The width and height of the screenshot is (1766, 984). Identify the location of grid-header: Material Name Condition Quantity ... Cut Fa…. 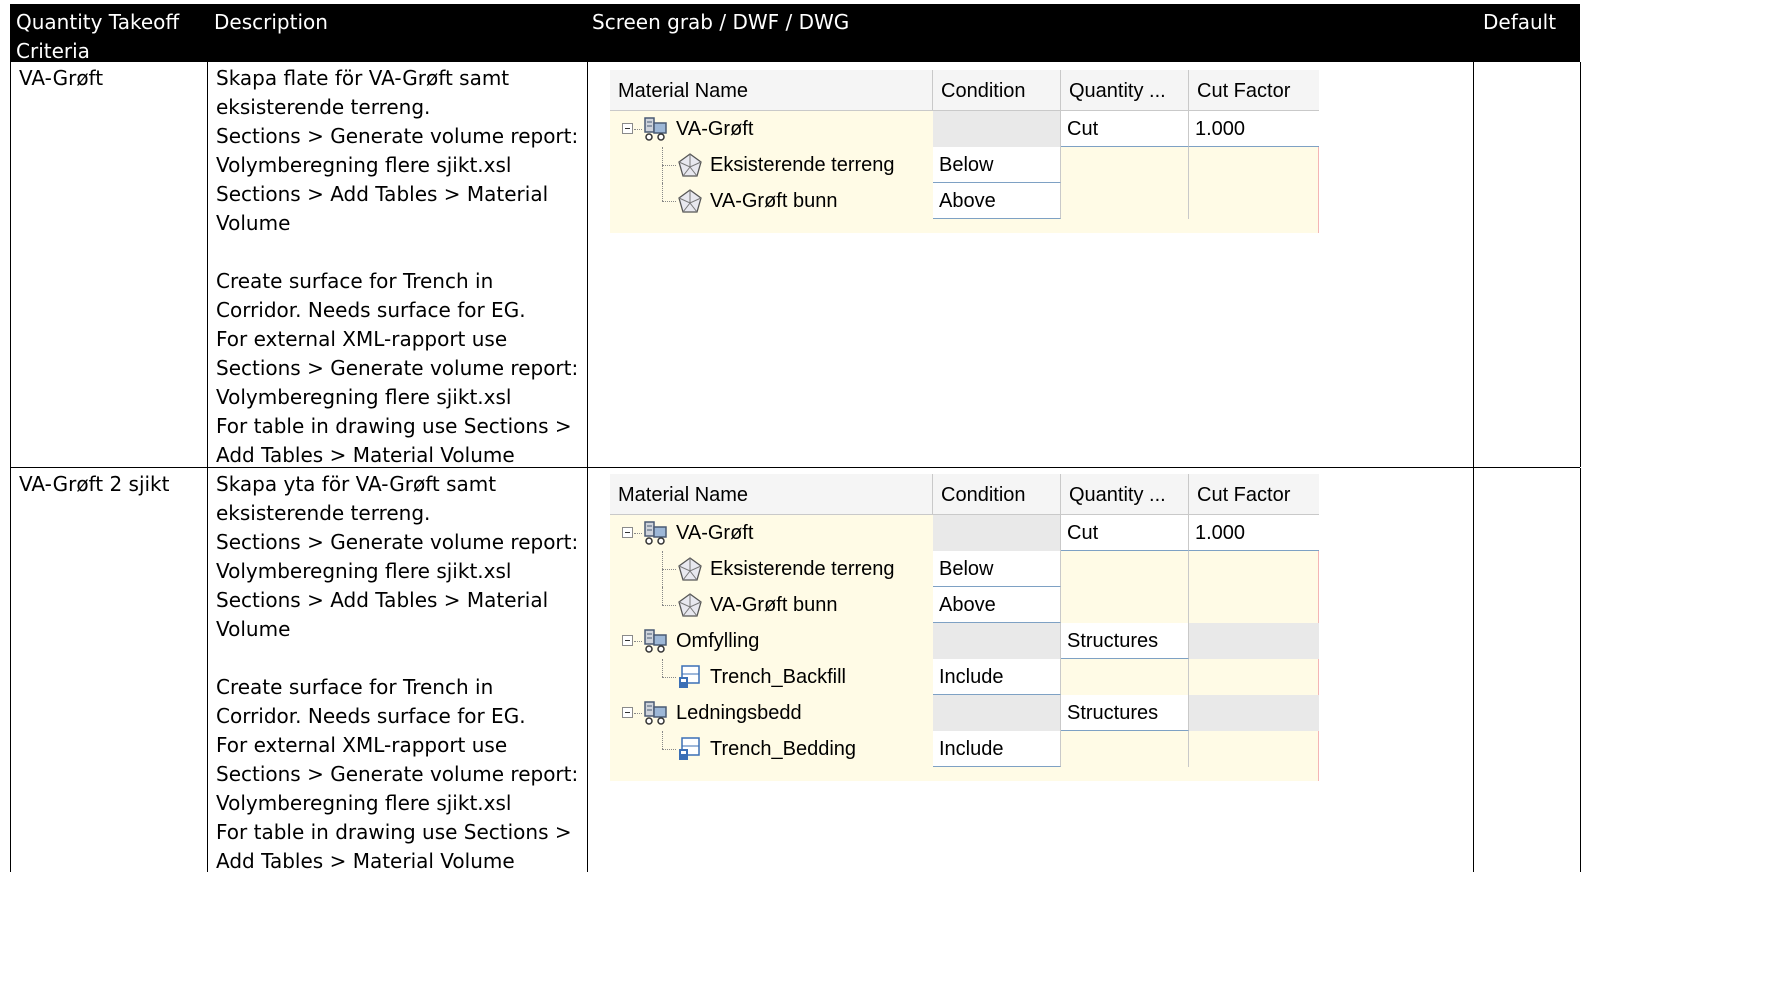
(964, 90).